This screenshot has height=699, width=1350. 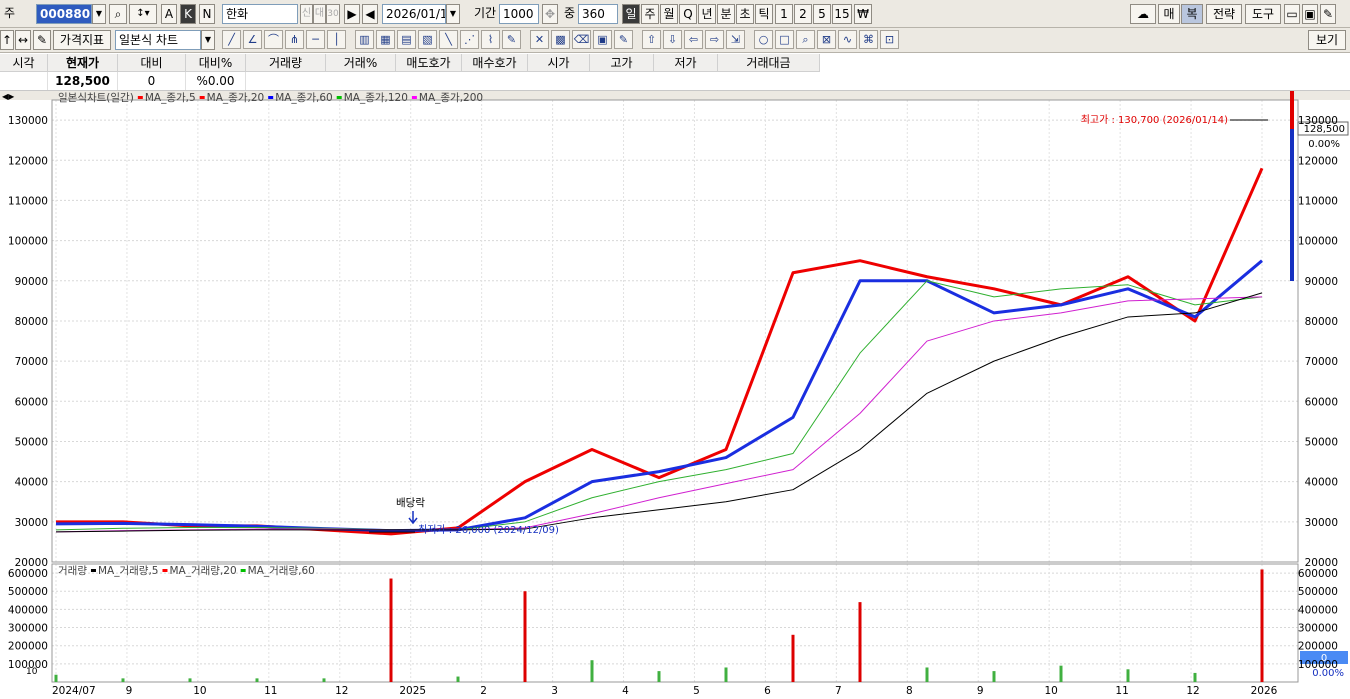 What do you see at coordinates (650, 14) in the screenshot?
I see `period-week-button: 주` at bounding box center [650, 14].